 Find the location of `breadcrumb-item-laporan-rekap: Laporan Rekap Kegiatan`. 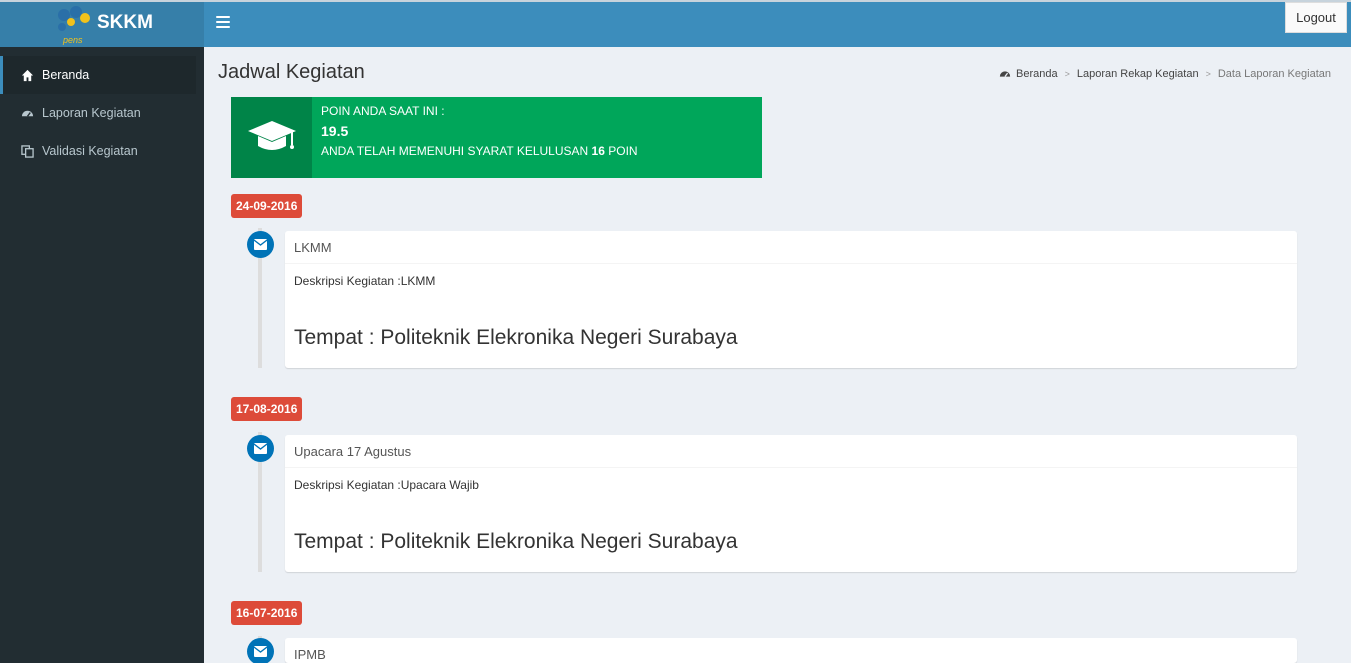

breadcrumb-item-laporan-rekap: Laporan Rekap Kegiatan is located at coordinates (1138, 74).